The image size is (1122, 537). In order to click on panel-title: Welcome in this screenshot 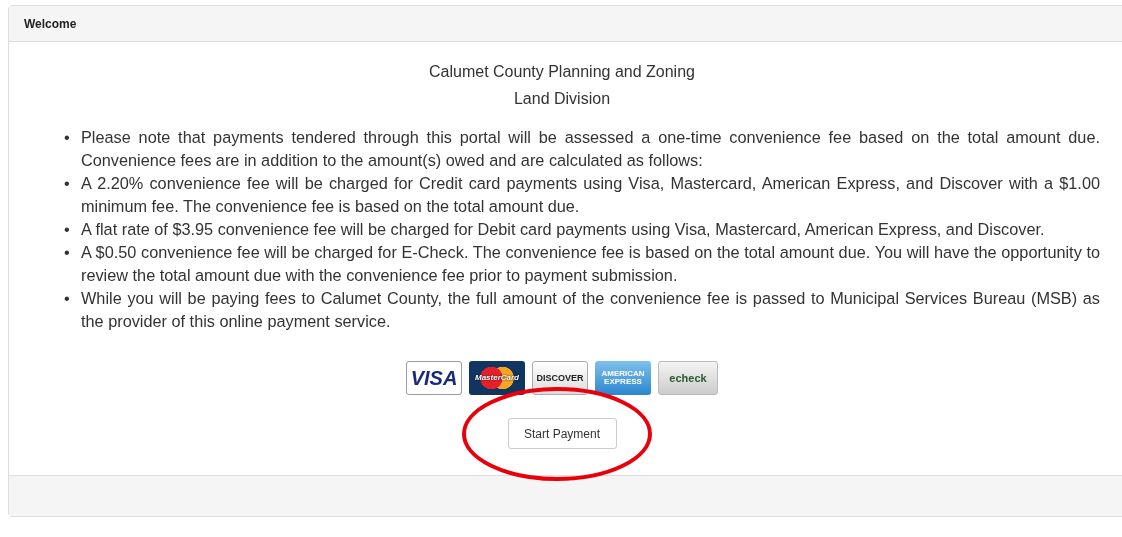, I will do `click(50, 23)`.